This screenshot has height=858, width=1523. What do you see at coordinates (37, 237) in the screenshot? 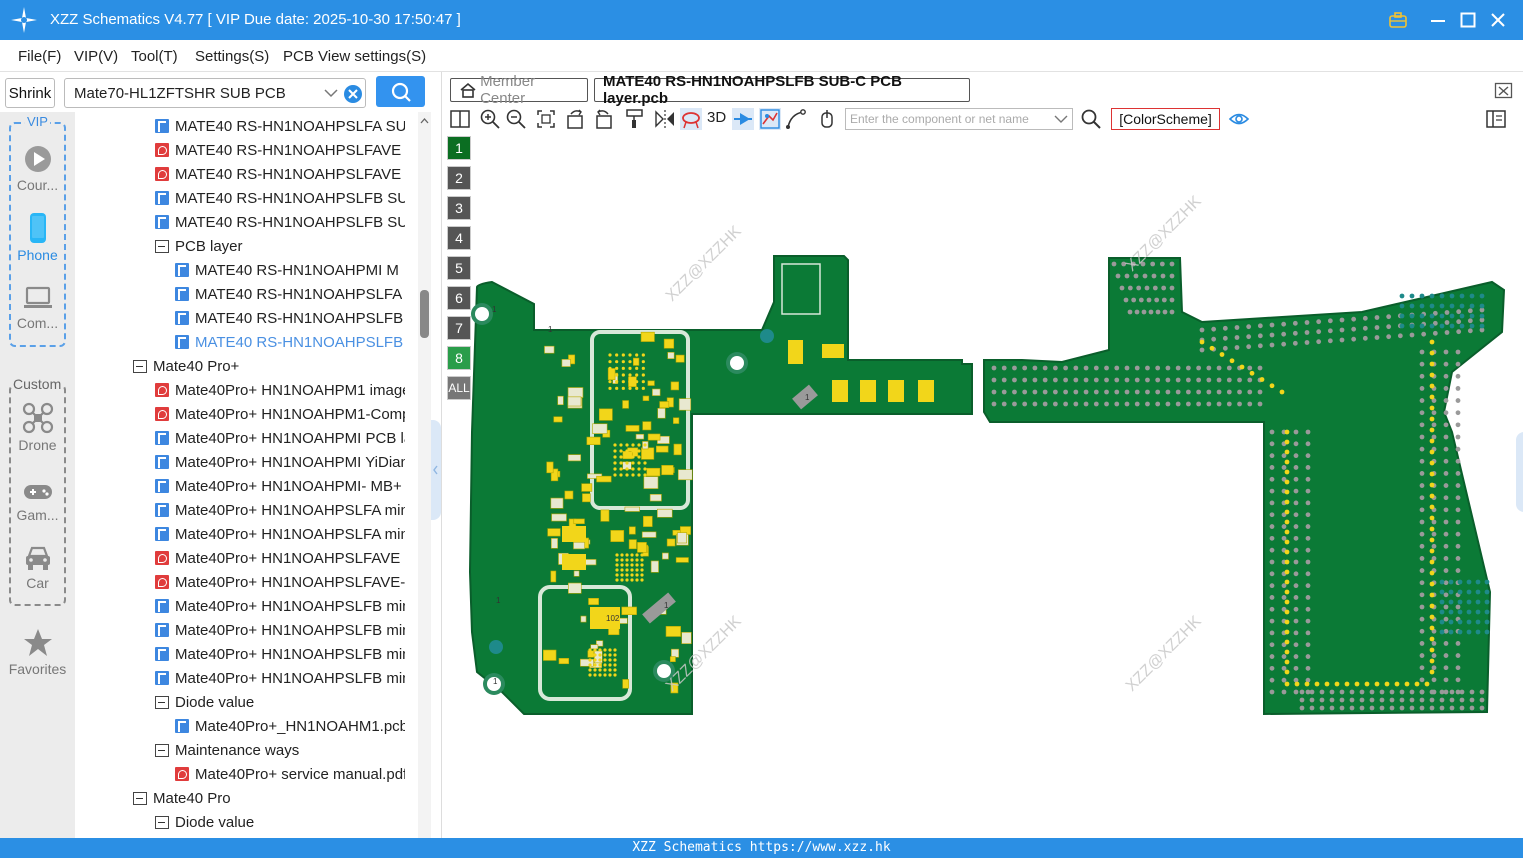
I see `category-phone: Phone` at bounding box center [37, 237].